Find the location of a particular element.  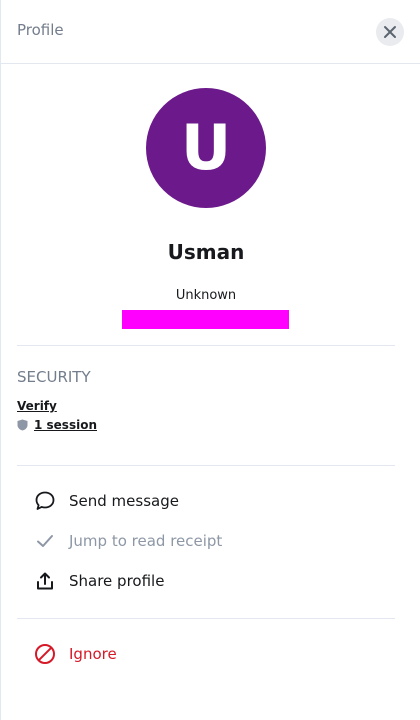

send-message-button: Send message is located at coordinates (106, 501).